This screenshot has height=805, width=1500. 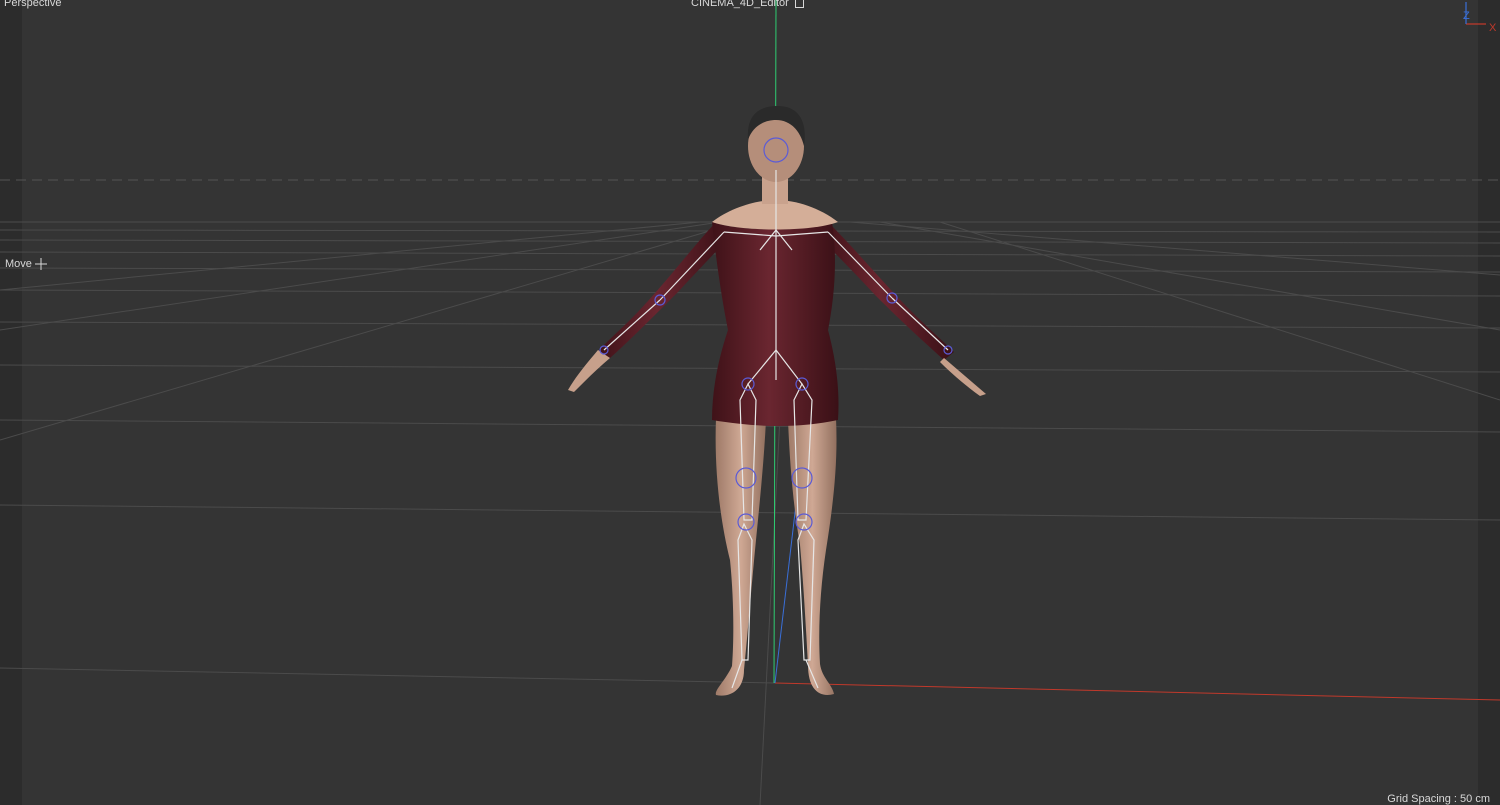 I want to click on camera-label: CINEMA_4D_Editor, so click(x=747, y=4).